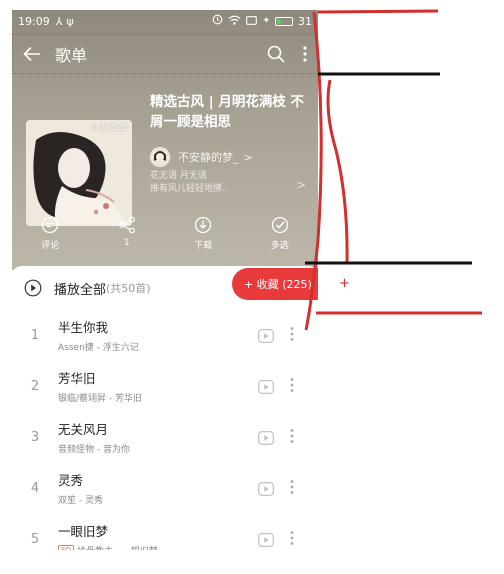 The width and height of the screenshot is (504, 574). Describe the element at coordinates (83, 327) in the screenshot. I see `song-title: 半生你我` at that location.